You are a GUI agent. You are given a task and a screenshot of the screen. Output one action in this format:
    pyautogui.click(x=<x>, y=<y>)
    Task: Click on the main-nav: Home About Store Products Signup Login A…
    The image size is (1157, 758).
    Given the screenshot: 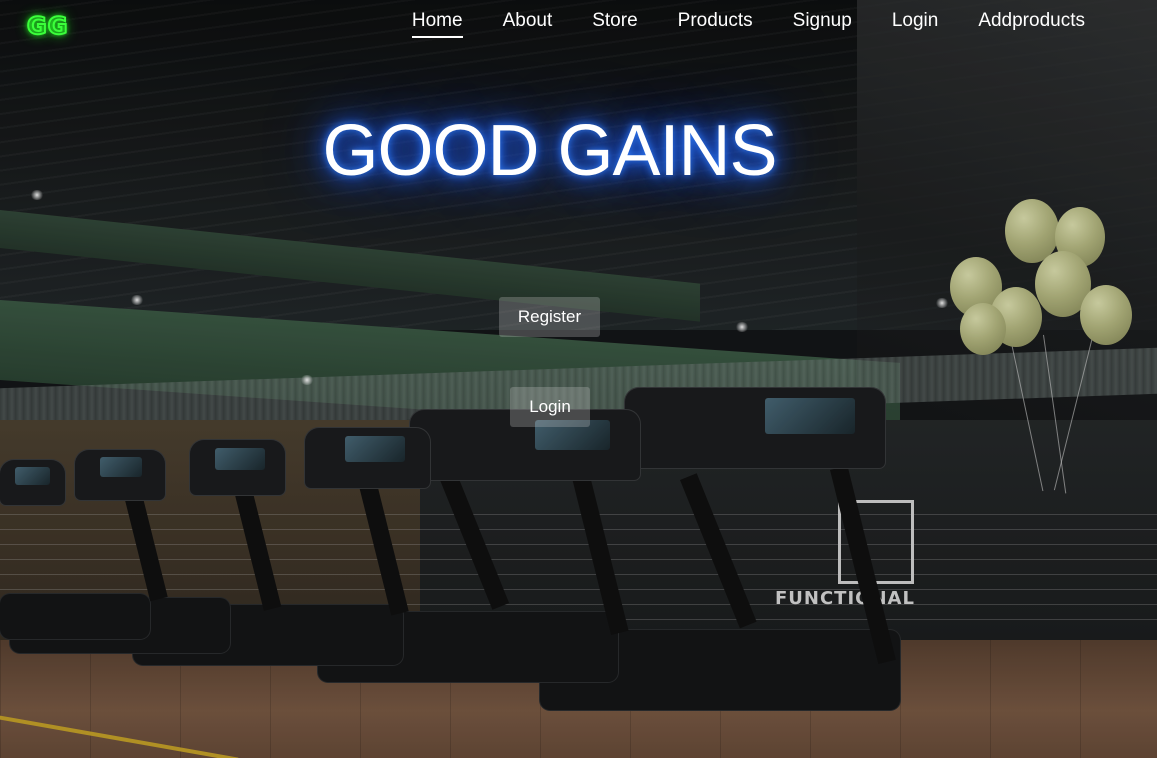 What is the action you would take?
    pyautogui.click(x=748, y=24)
    